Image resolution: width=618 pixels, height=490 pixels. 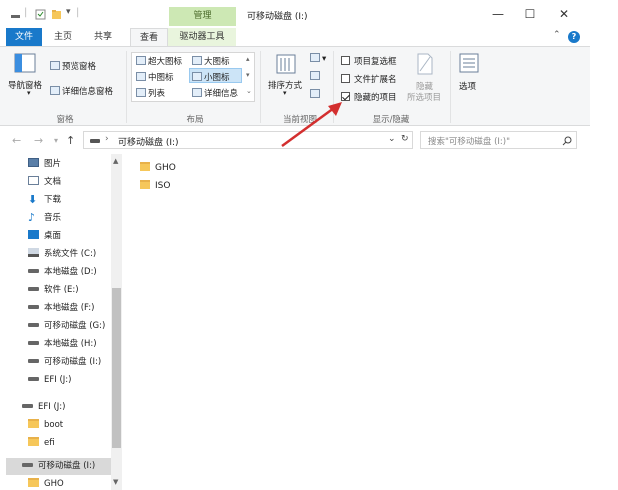 What do you see at coordinates (62, 344) in the screenshot?
I see `nav-item-drive-h: 本地磁盘 (H:)` at bounding box center [62, 344].